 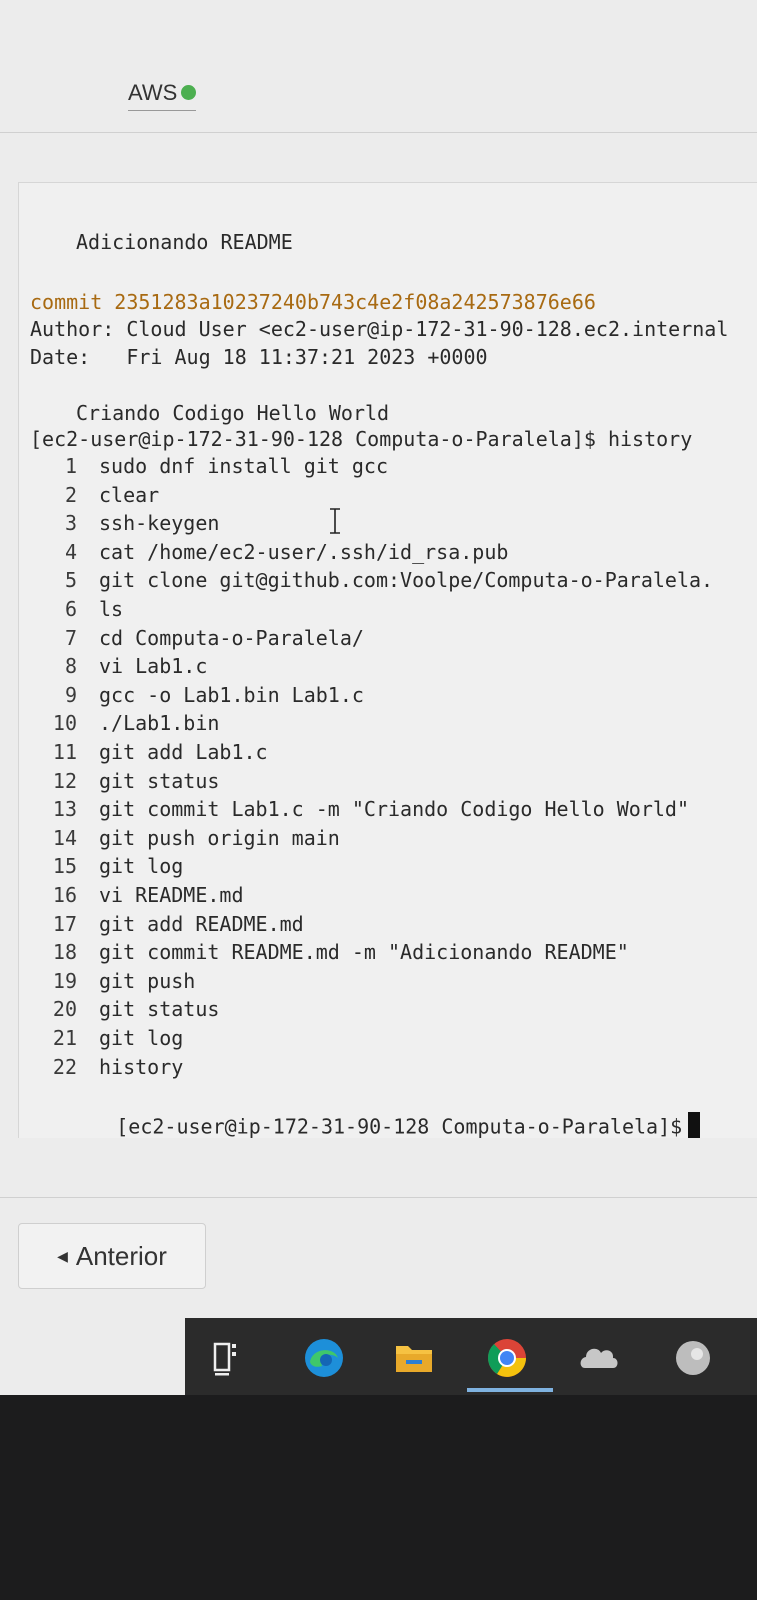 What do you see at coordinates (231, 694) in the screenshot?
I see `history-command: gcc -o Lab1.bin Lab1.c` at bounding box center [231, 694].